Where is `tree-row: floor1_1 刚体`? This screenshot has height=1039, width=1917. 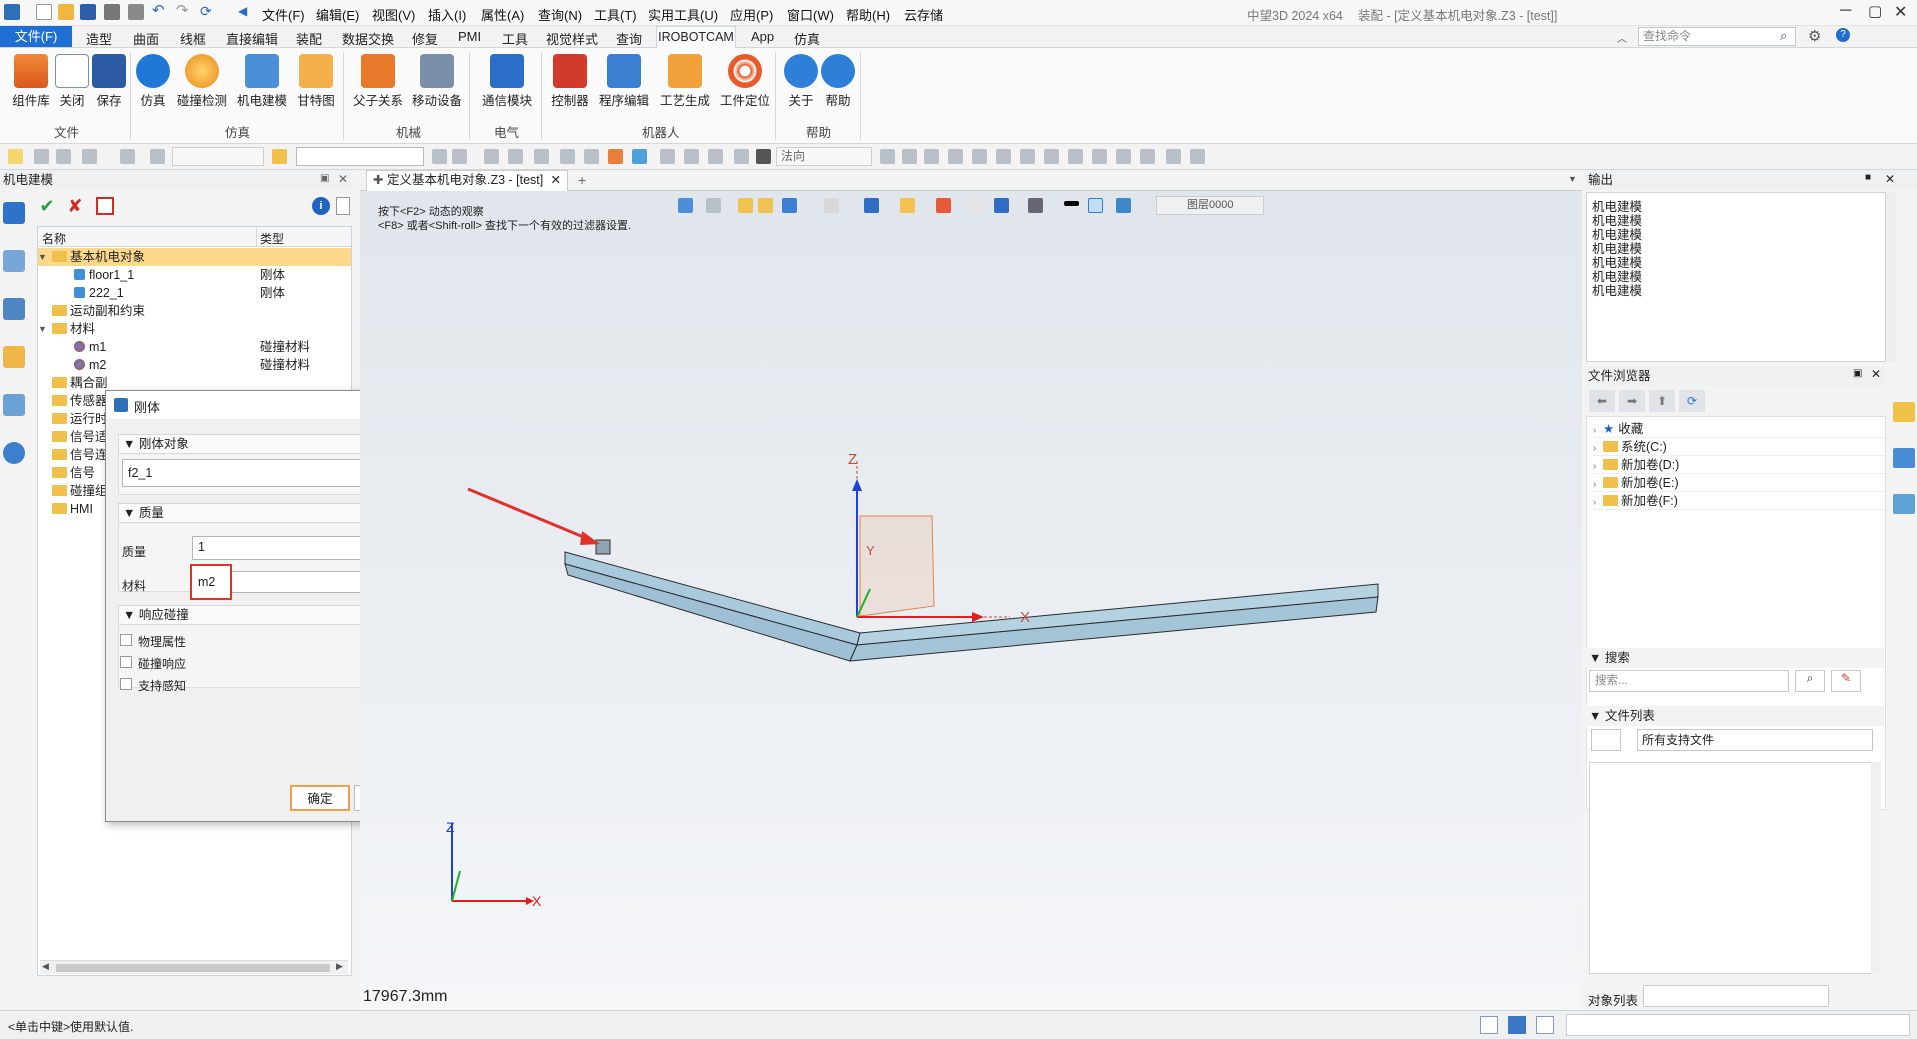 tree-row: floor1_1 刚体 is located at coordinates (194, 275).